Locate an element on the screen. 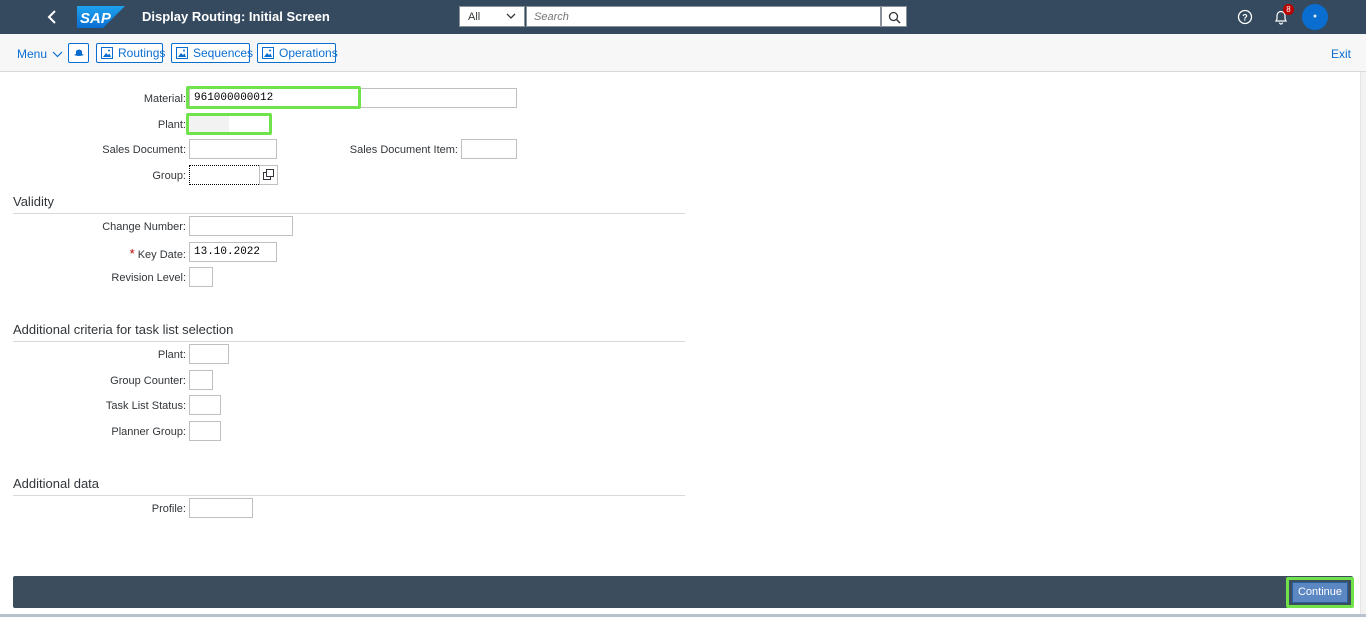 The image size is (1366, 617). planner-group-label: Planner Group: is located at coordinates (148, 432).